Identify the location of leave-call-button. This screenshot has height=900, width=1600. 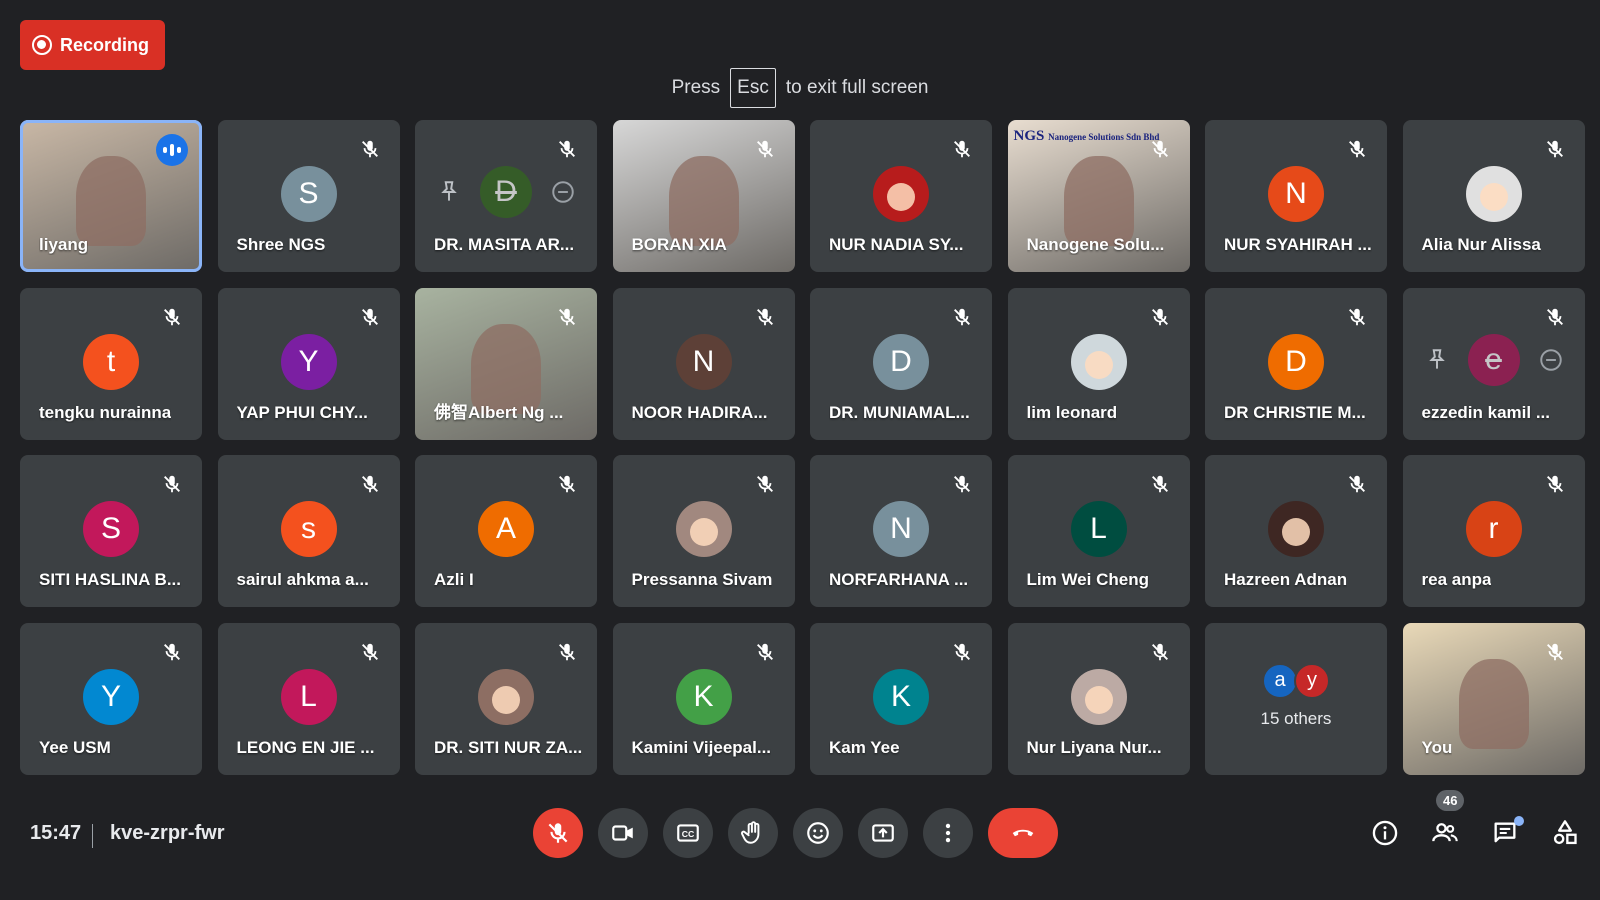
(1023, 833).